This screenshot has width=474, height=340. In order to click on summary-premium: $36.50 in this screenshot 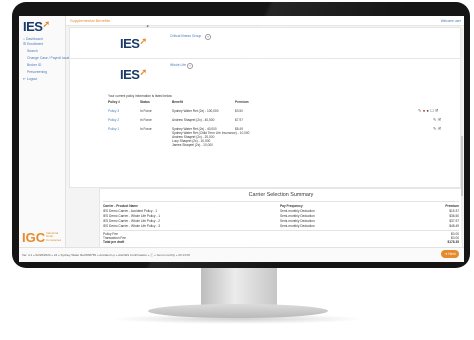, I will do `click(454, 216)`.